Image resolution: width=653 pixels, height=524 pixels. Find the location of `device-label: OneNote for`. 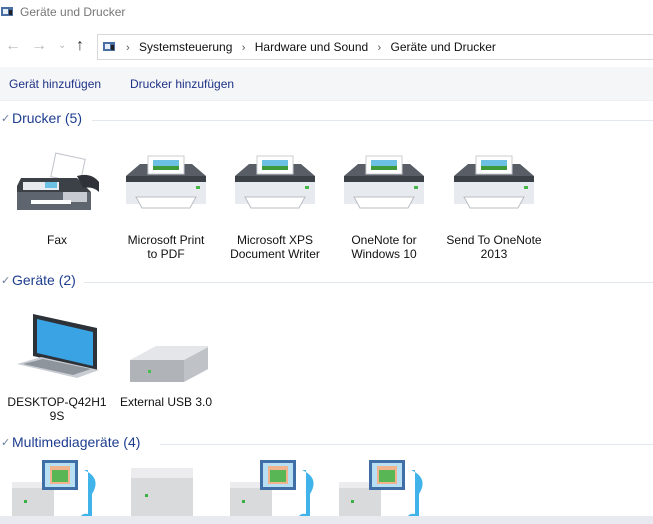

device-label: OneNote for is located at coordinates (384, 240).